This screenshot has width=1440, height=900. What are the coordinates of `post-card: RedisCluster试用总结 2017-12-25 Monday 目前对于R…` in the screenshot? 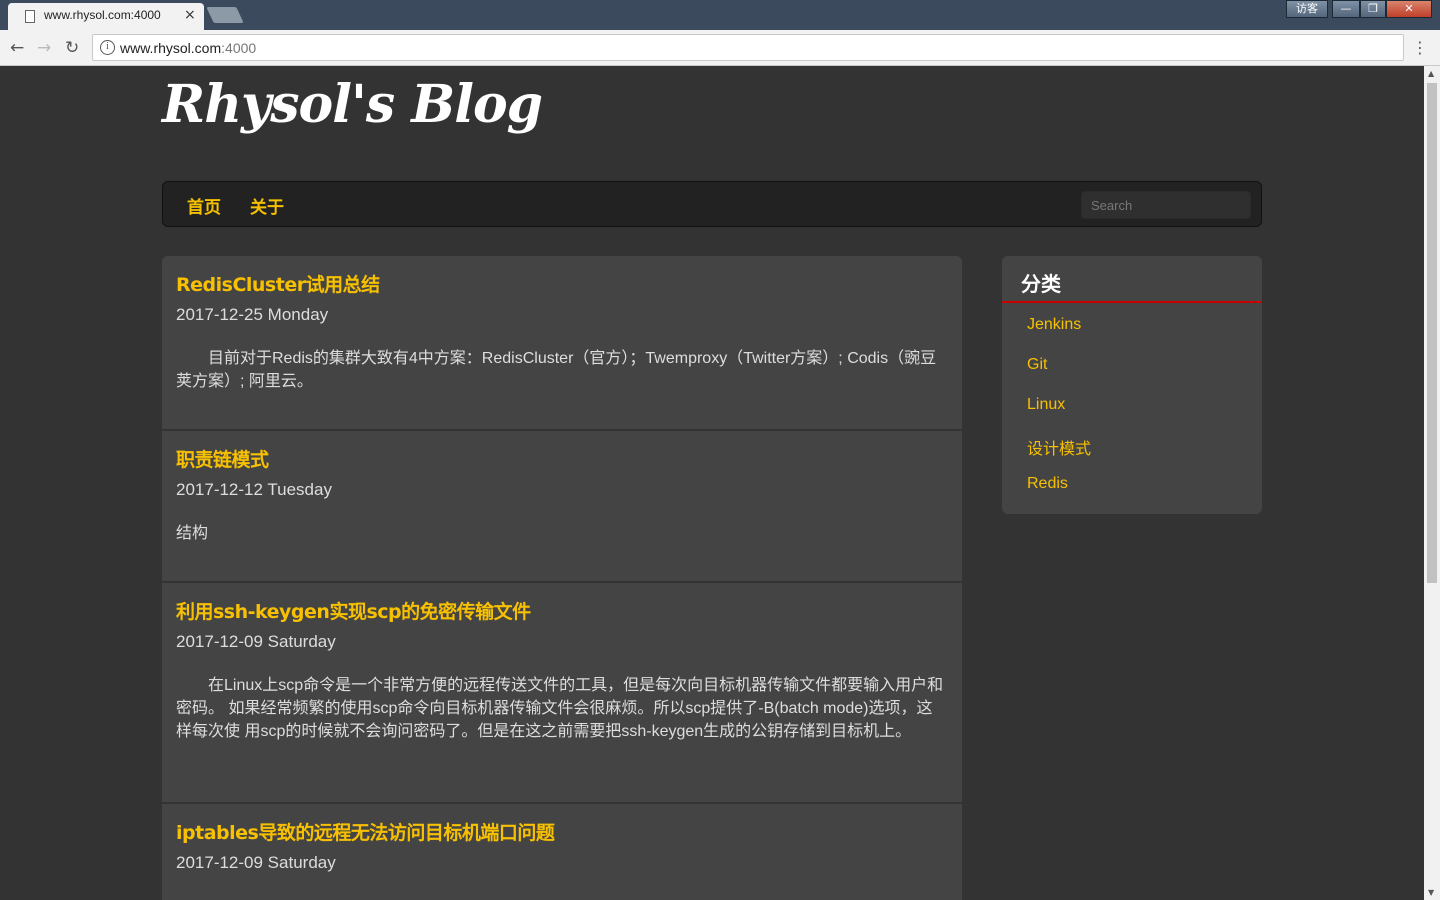 It's located at (562, 343).